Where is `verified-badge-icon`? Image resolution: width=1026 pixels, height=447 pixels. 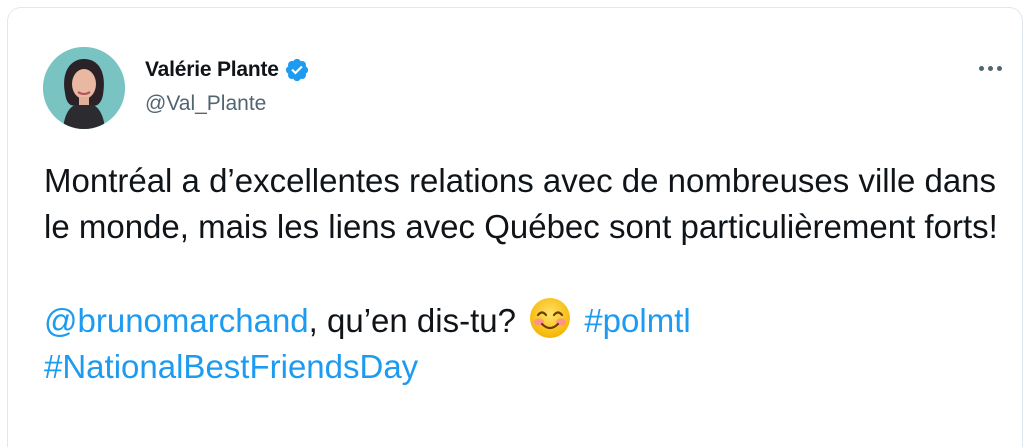
verified-badge-icon is located at coordinates (297, 70).